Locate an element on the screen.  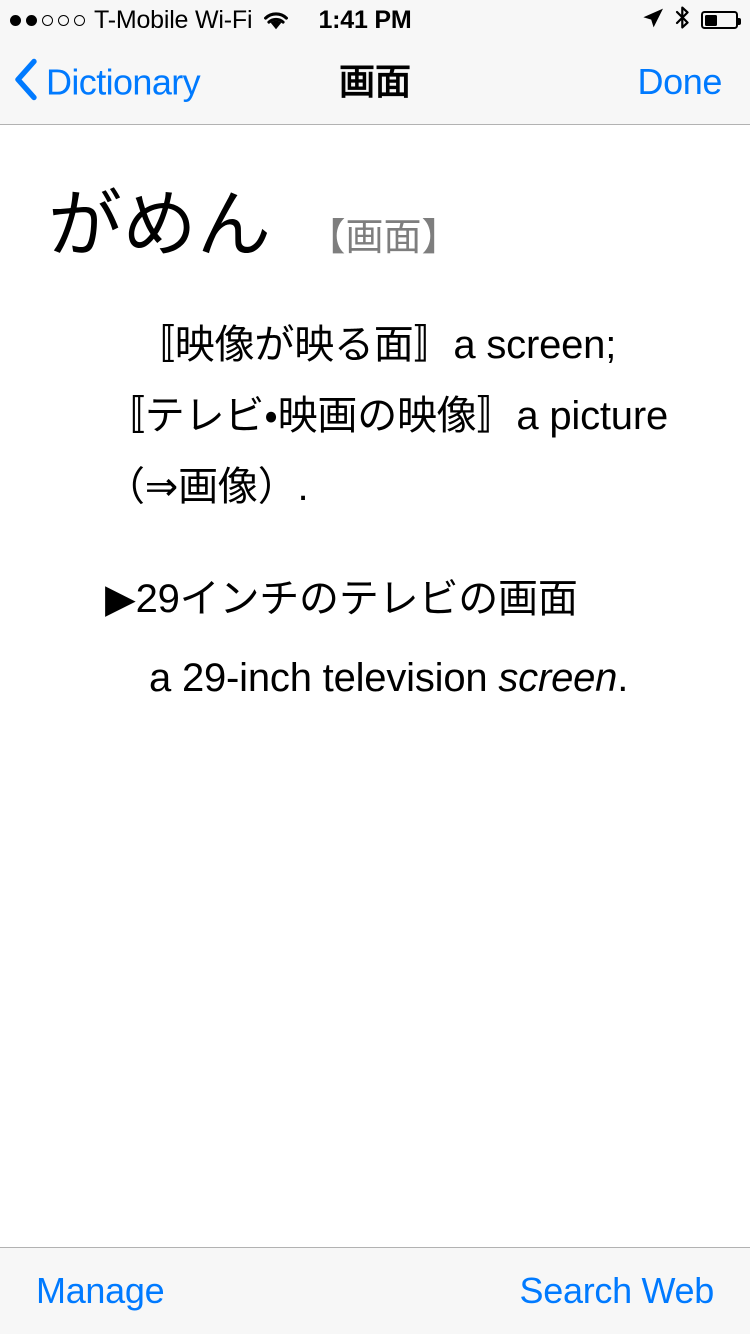
carrier-label: T-Mobile Wi-Fi is located at coordinates (173, 19).